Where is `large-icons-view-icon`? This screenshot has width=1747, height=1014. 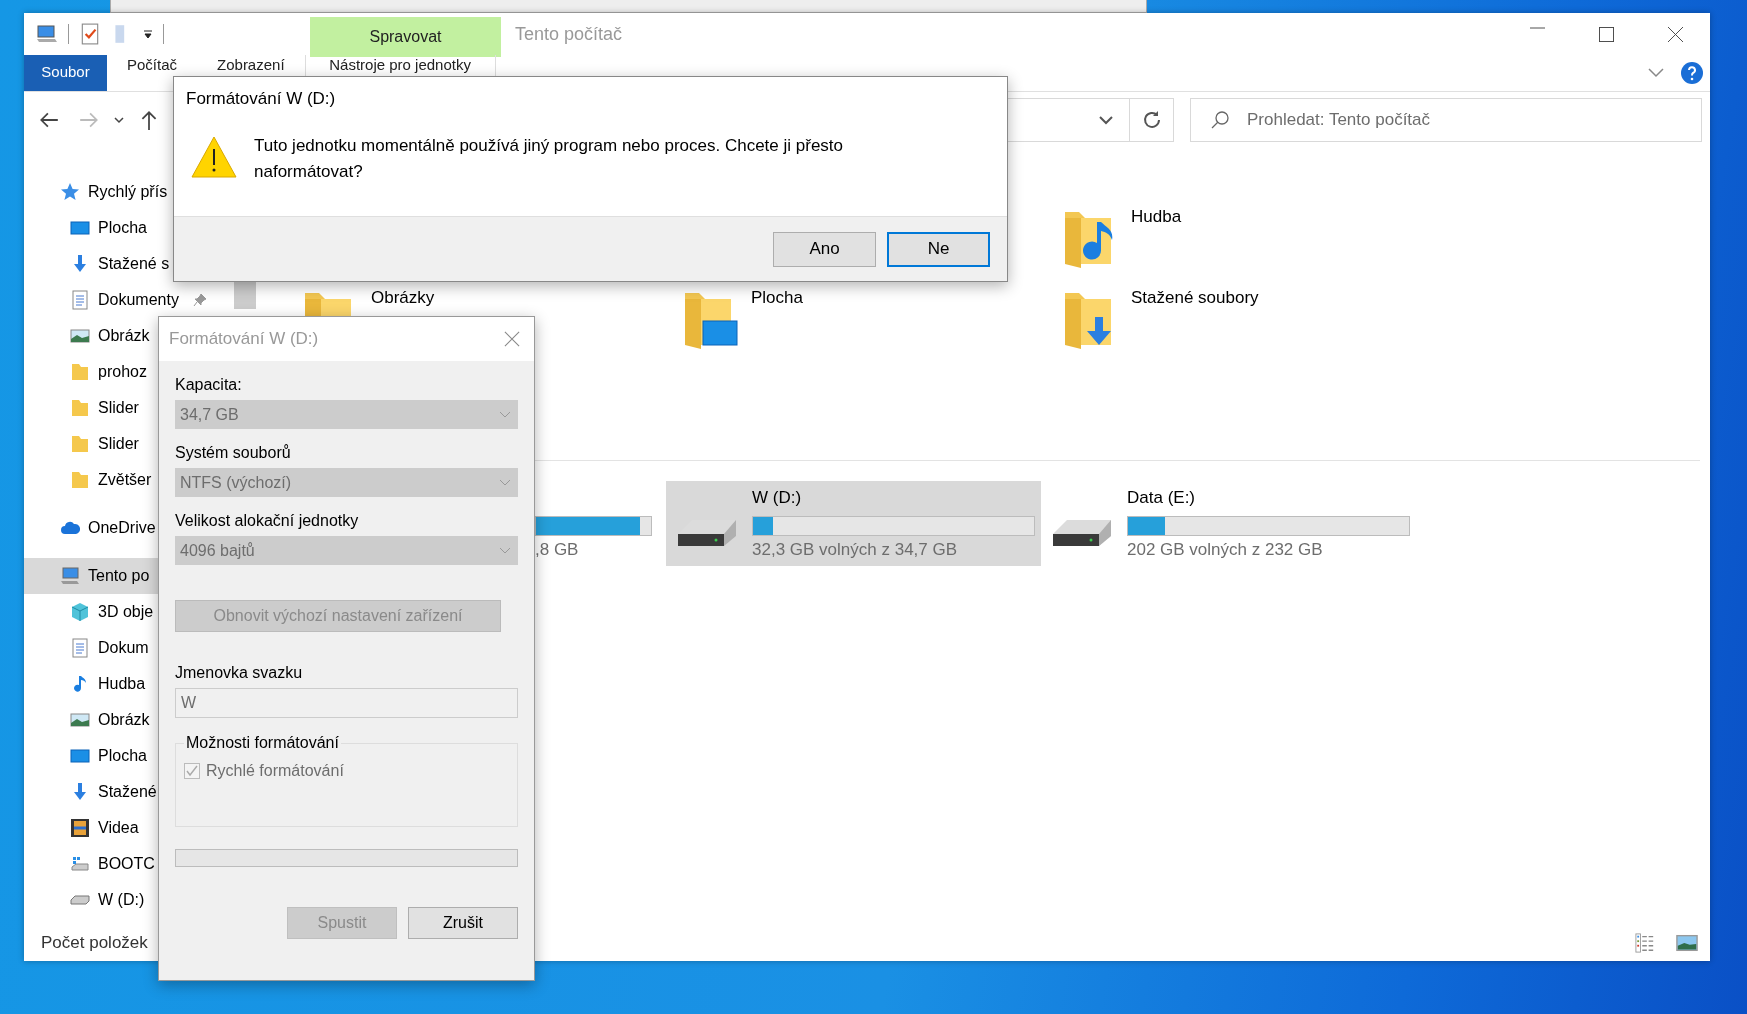 large-icons-view-icon is located at coordinates (1687, 943).